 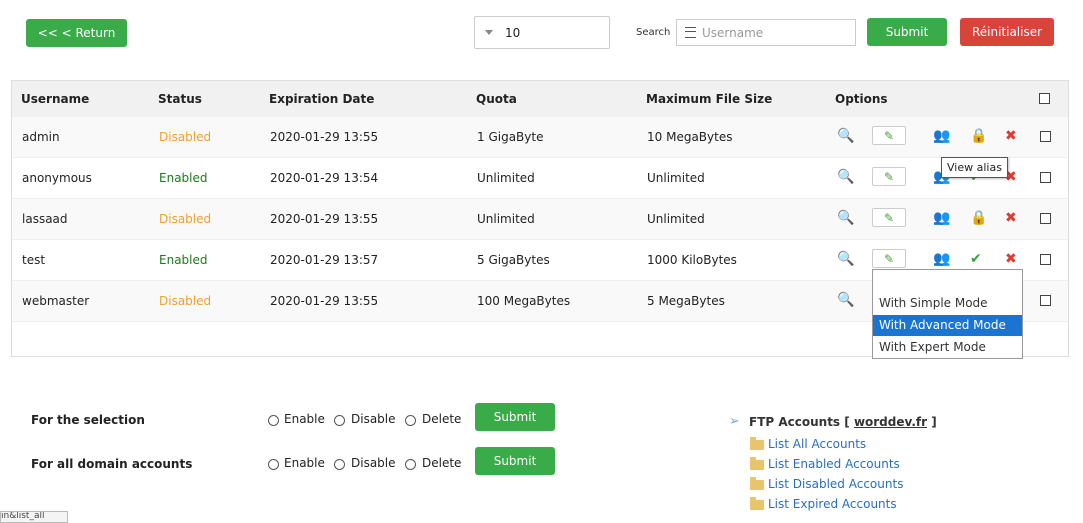 What do you see at coordinates (976, 259) in the screenshot?
I see `check-icon: ✔` at bounding box center [976, 259].